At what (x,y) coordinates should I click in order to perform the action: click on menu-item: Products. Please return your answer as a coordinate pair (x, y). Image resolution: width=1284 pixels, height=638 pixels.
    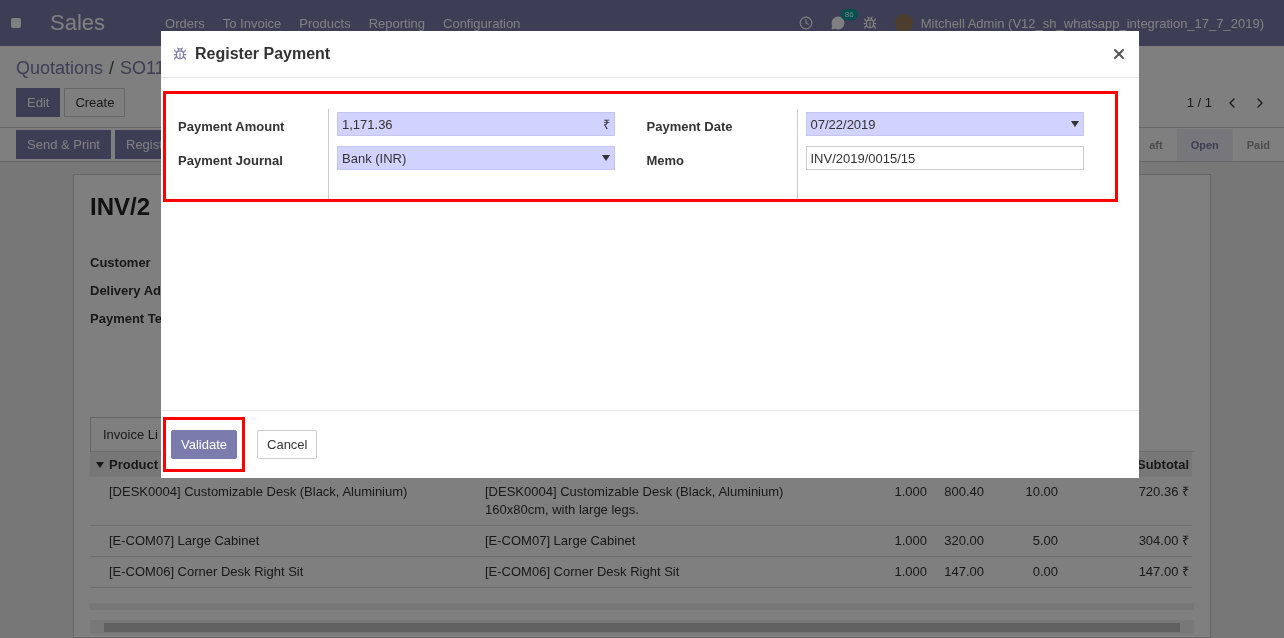
    Looking at the image, I should click on (325, 23).